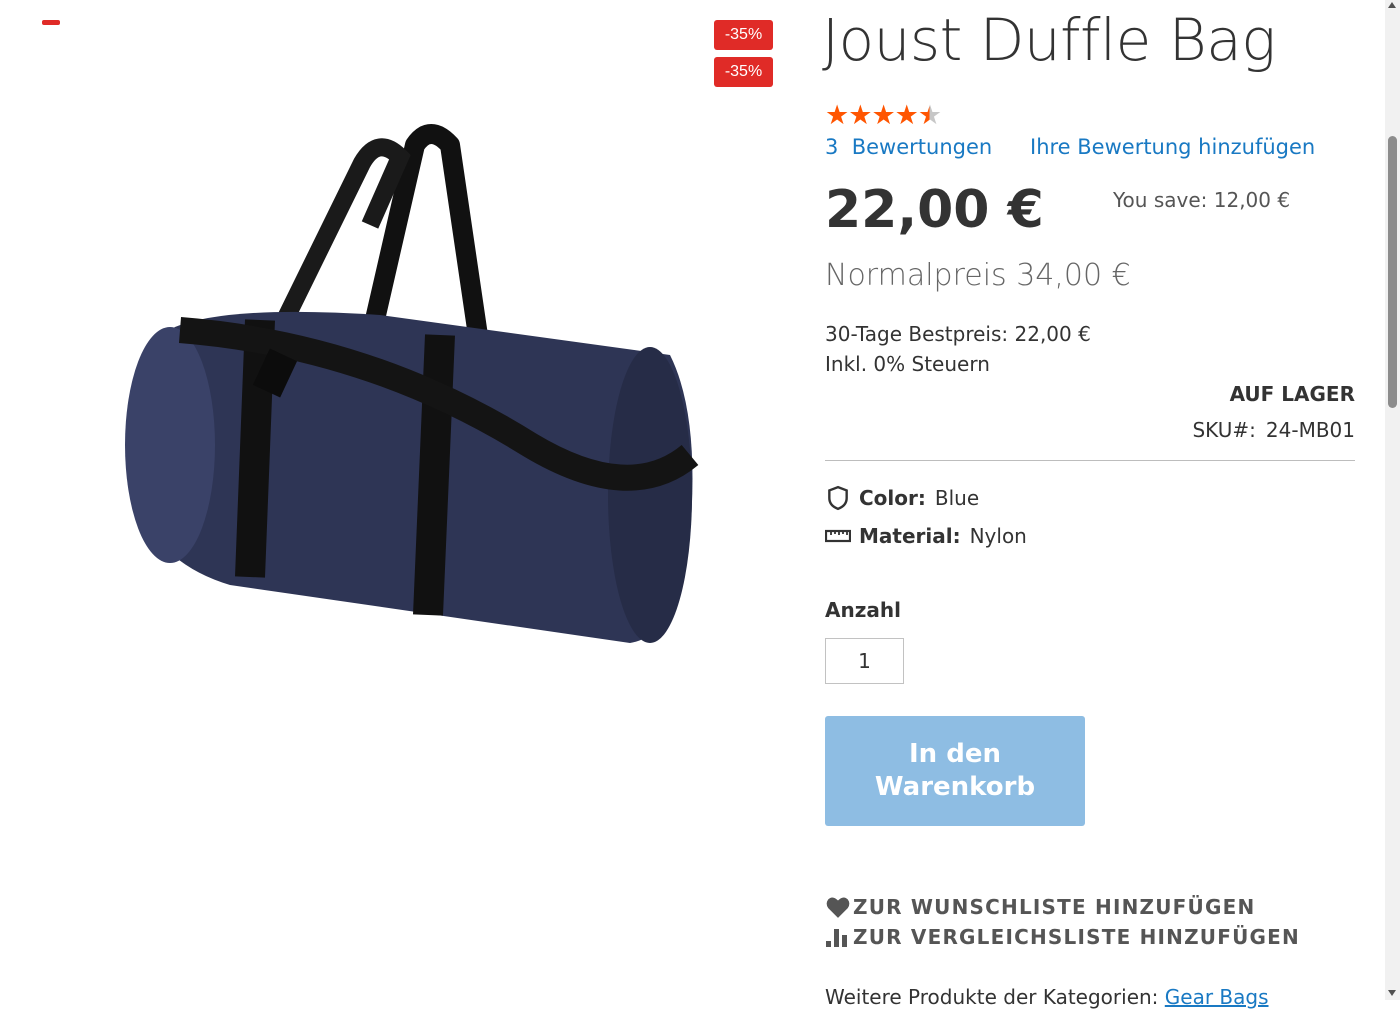 The image size is (1400, 1009). Describe the element at coordinates (1049, 40) in the screenshot. I see `page-title: Joust Duffle Bag` at that location.